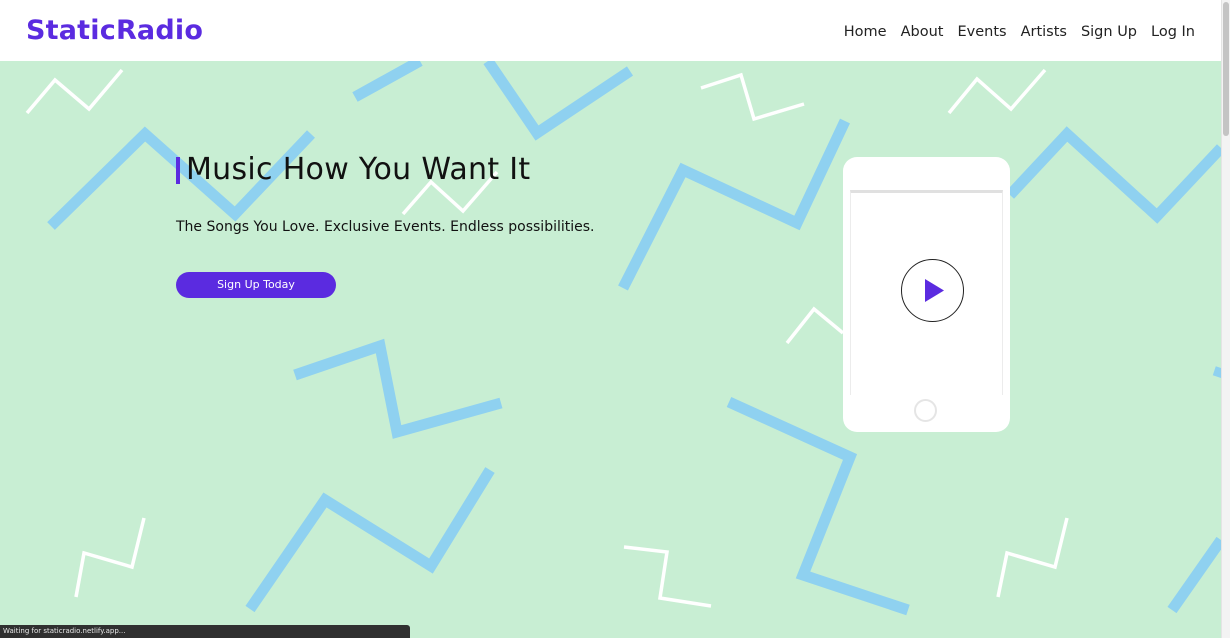  Describe the element at coordinates (1225, 319) in the screenshot. I see `page-scrollbar` at that location.